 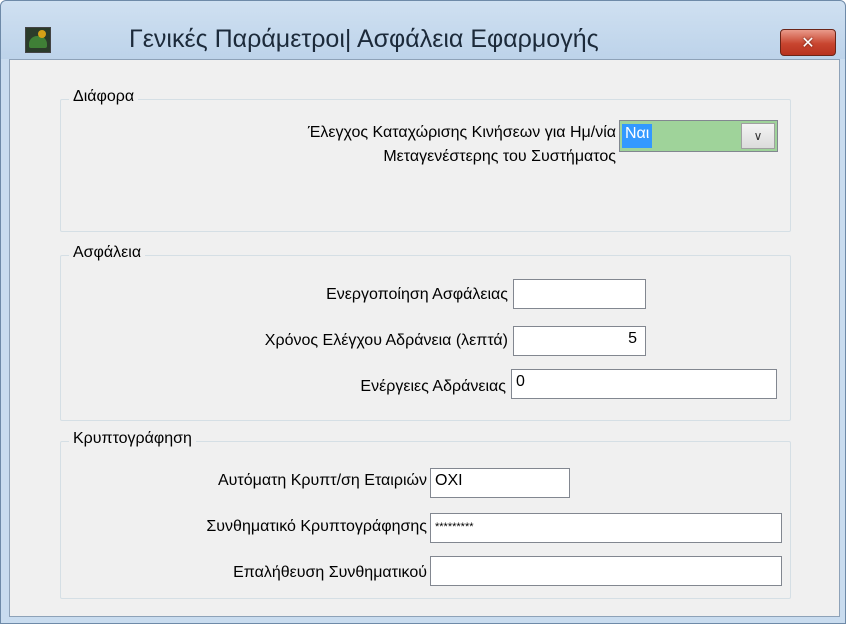 I want to click on encryption-password-label: Συνθηματικό Κρυπτογράφησης, so click(x=316, y=526).